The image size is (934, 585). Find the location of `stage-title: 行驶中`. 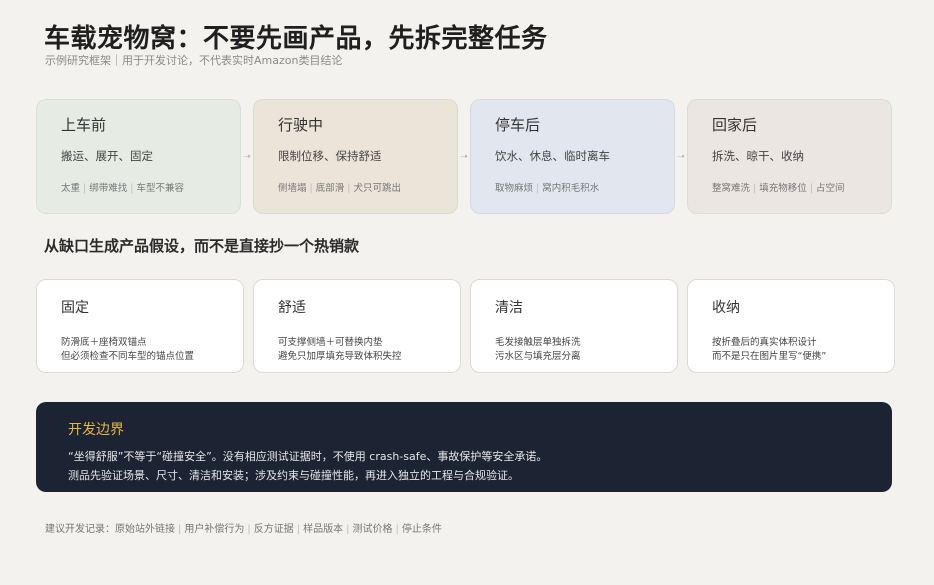

stage-title: 行驶中 is located at coordinates (301, 125).